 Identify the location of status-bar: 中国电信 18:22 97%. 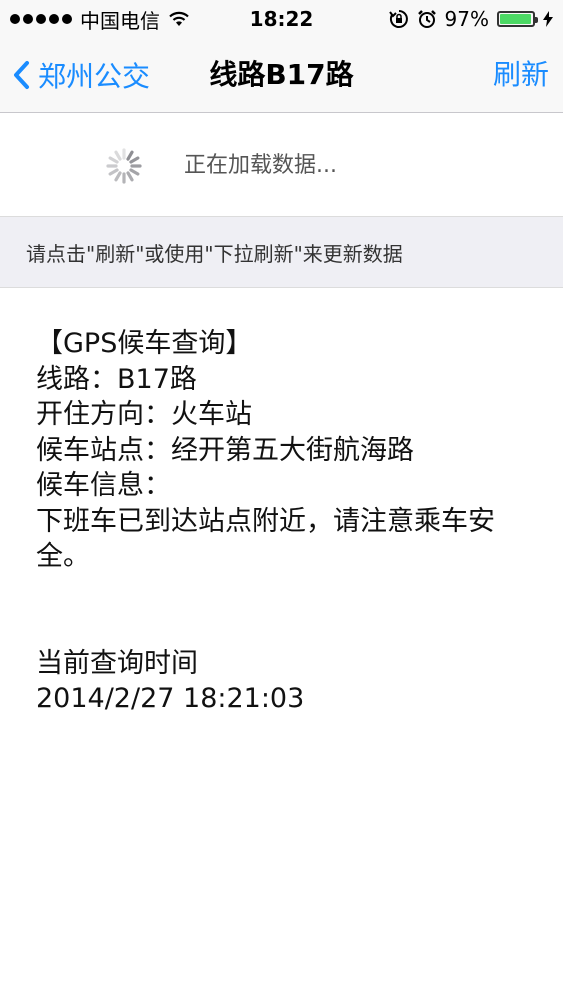
(281, 19).